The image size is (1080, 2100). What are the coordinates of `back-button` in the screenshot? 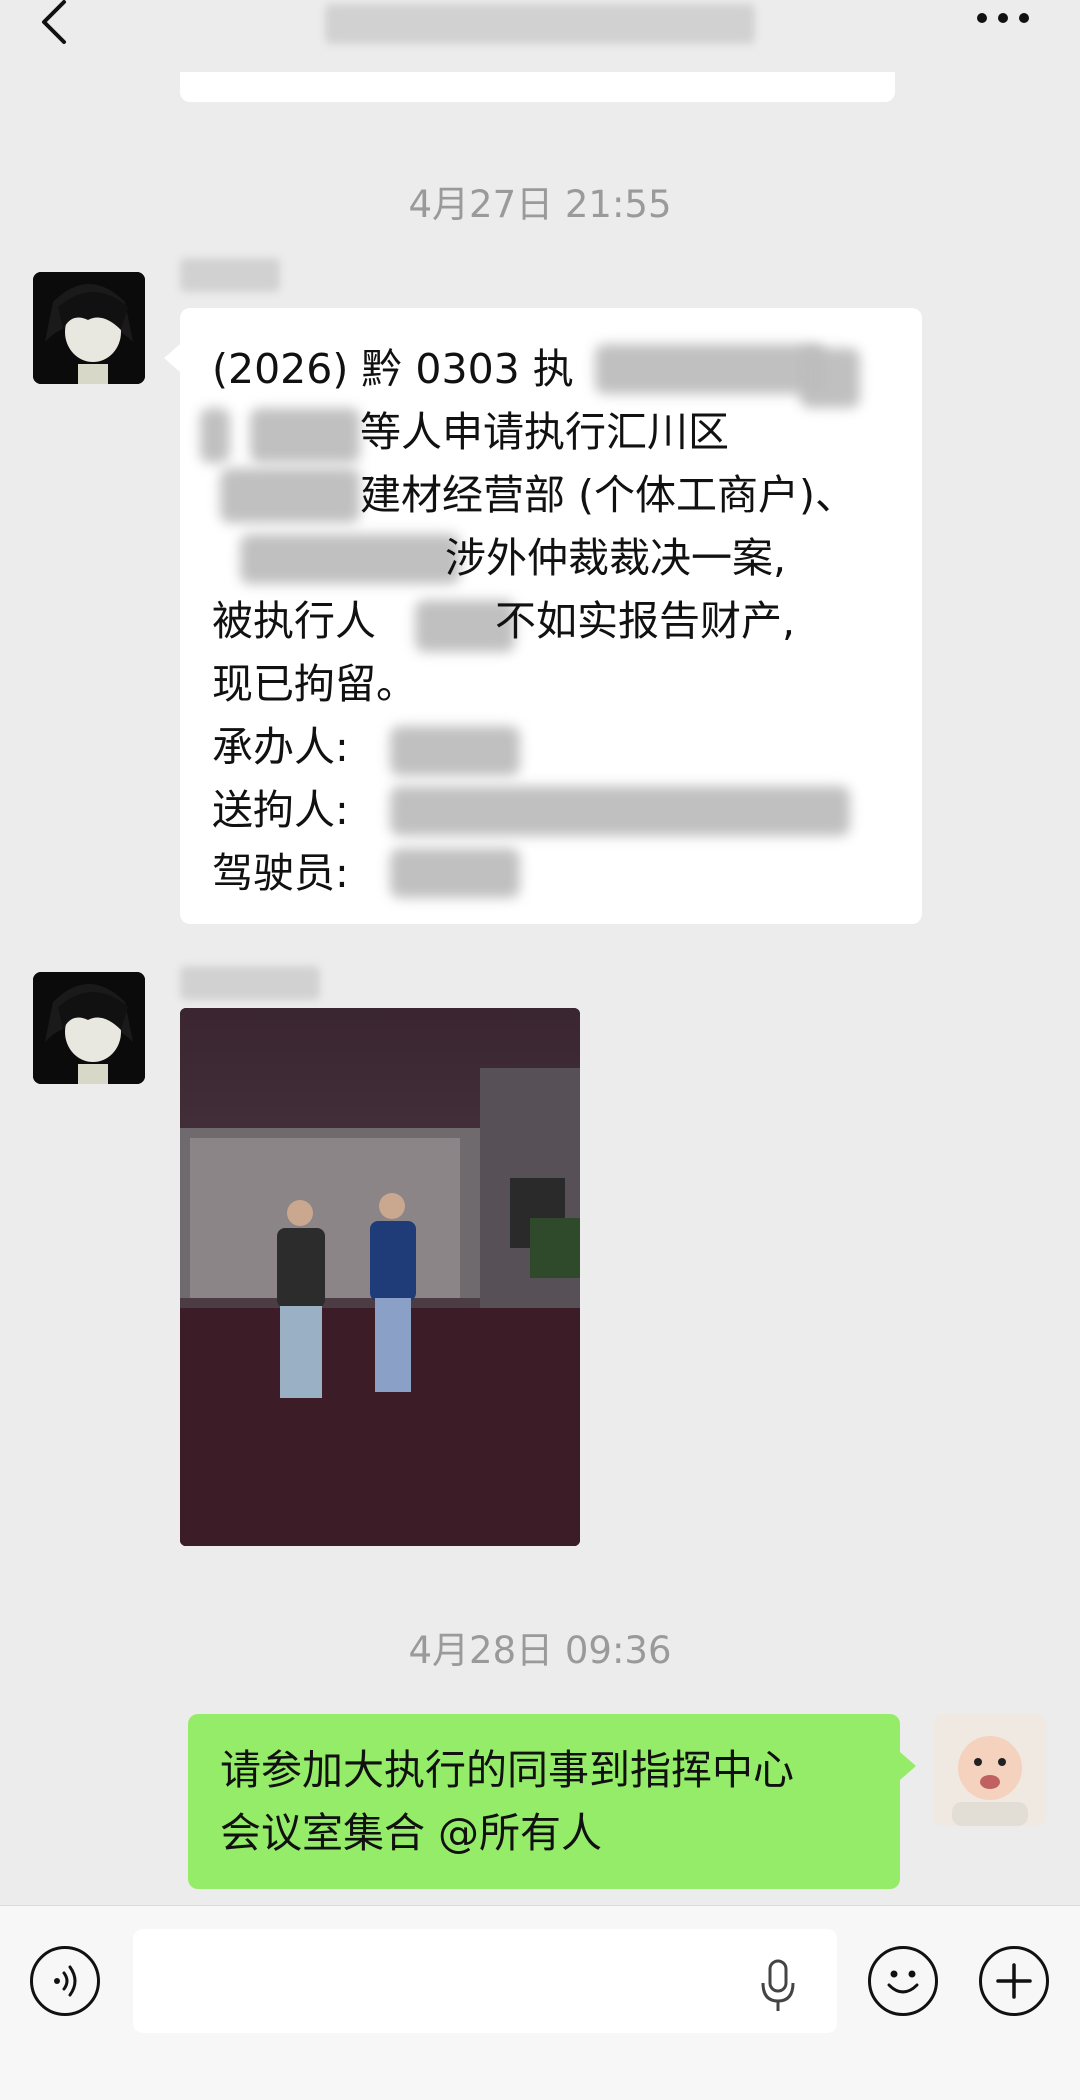 It's located at (64, 27).